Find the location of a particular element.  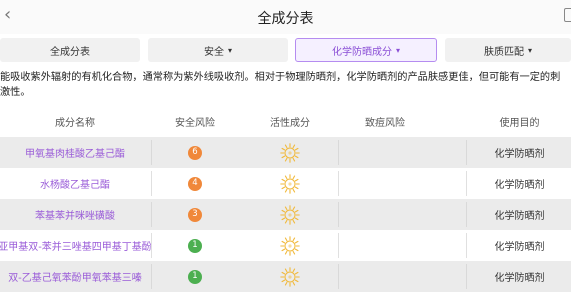

page-title: 全成分表 is located at coordinates (285, 19).